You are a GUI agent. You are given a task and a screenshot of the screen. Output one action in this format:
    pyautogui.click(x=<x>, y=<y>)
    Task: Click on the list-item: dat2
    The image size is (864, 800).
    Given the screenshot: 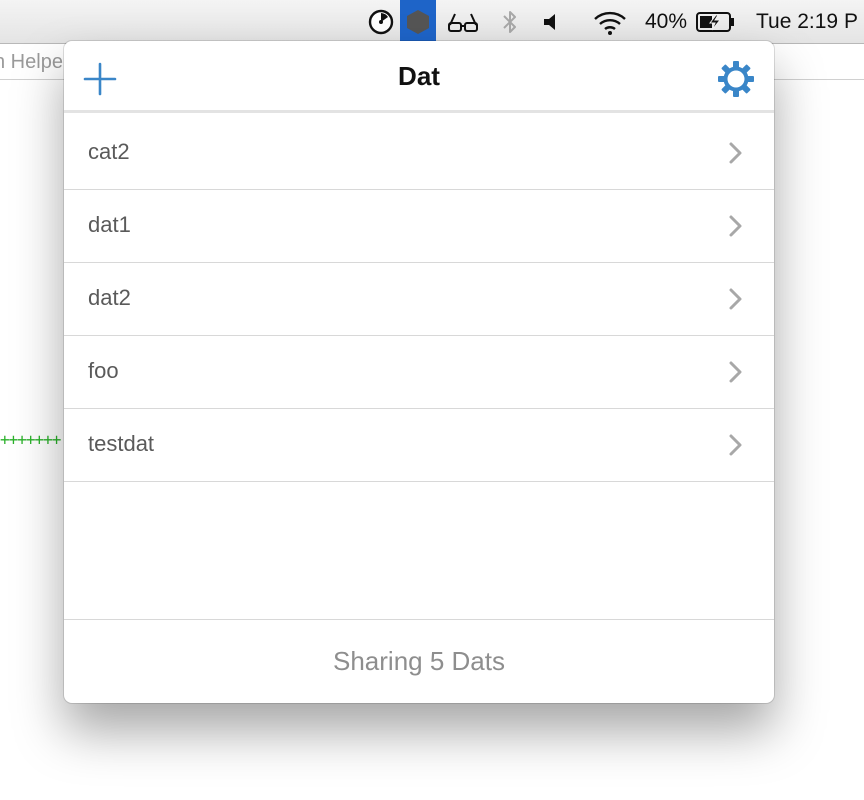 What is the action you would take?
    pyautogui.click(x=419, y=299)
    